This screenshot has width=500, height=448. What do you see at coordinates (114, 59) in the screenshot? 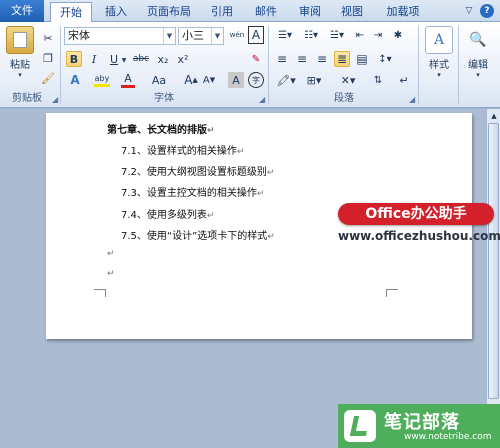
I see `underline-button: U` at bounding box center [114, 59].